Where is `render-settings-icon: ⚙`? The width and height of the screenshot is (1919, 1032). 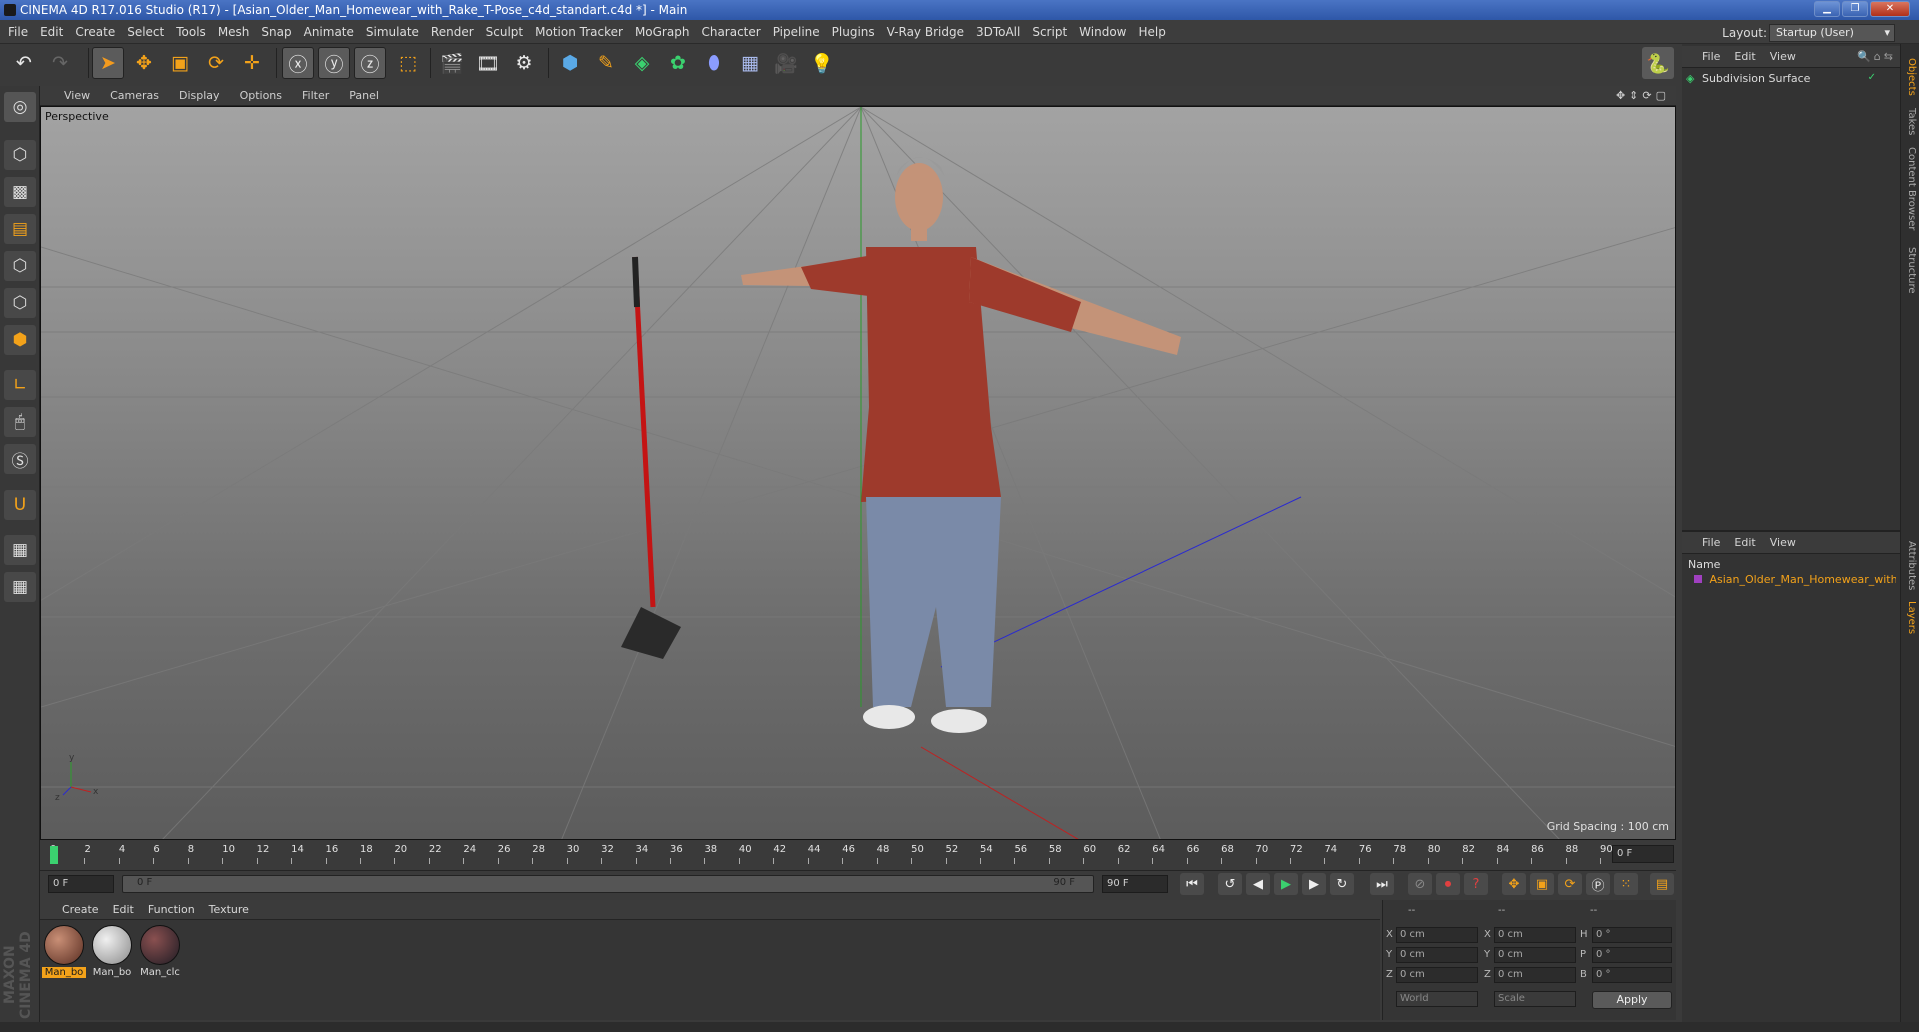 render-settings-icon: ⚙ is located at coordinates (524, 63).